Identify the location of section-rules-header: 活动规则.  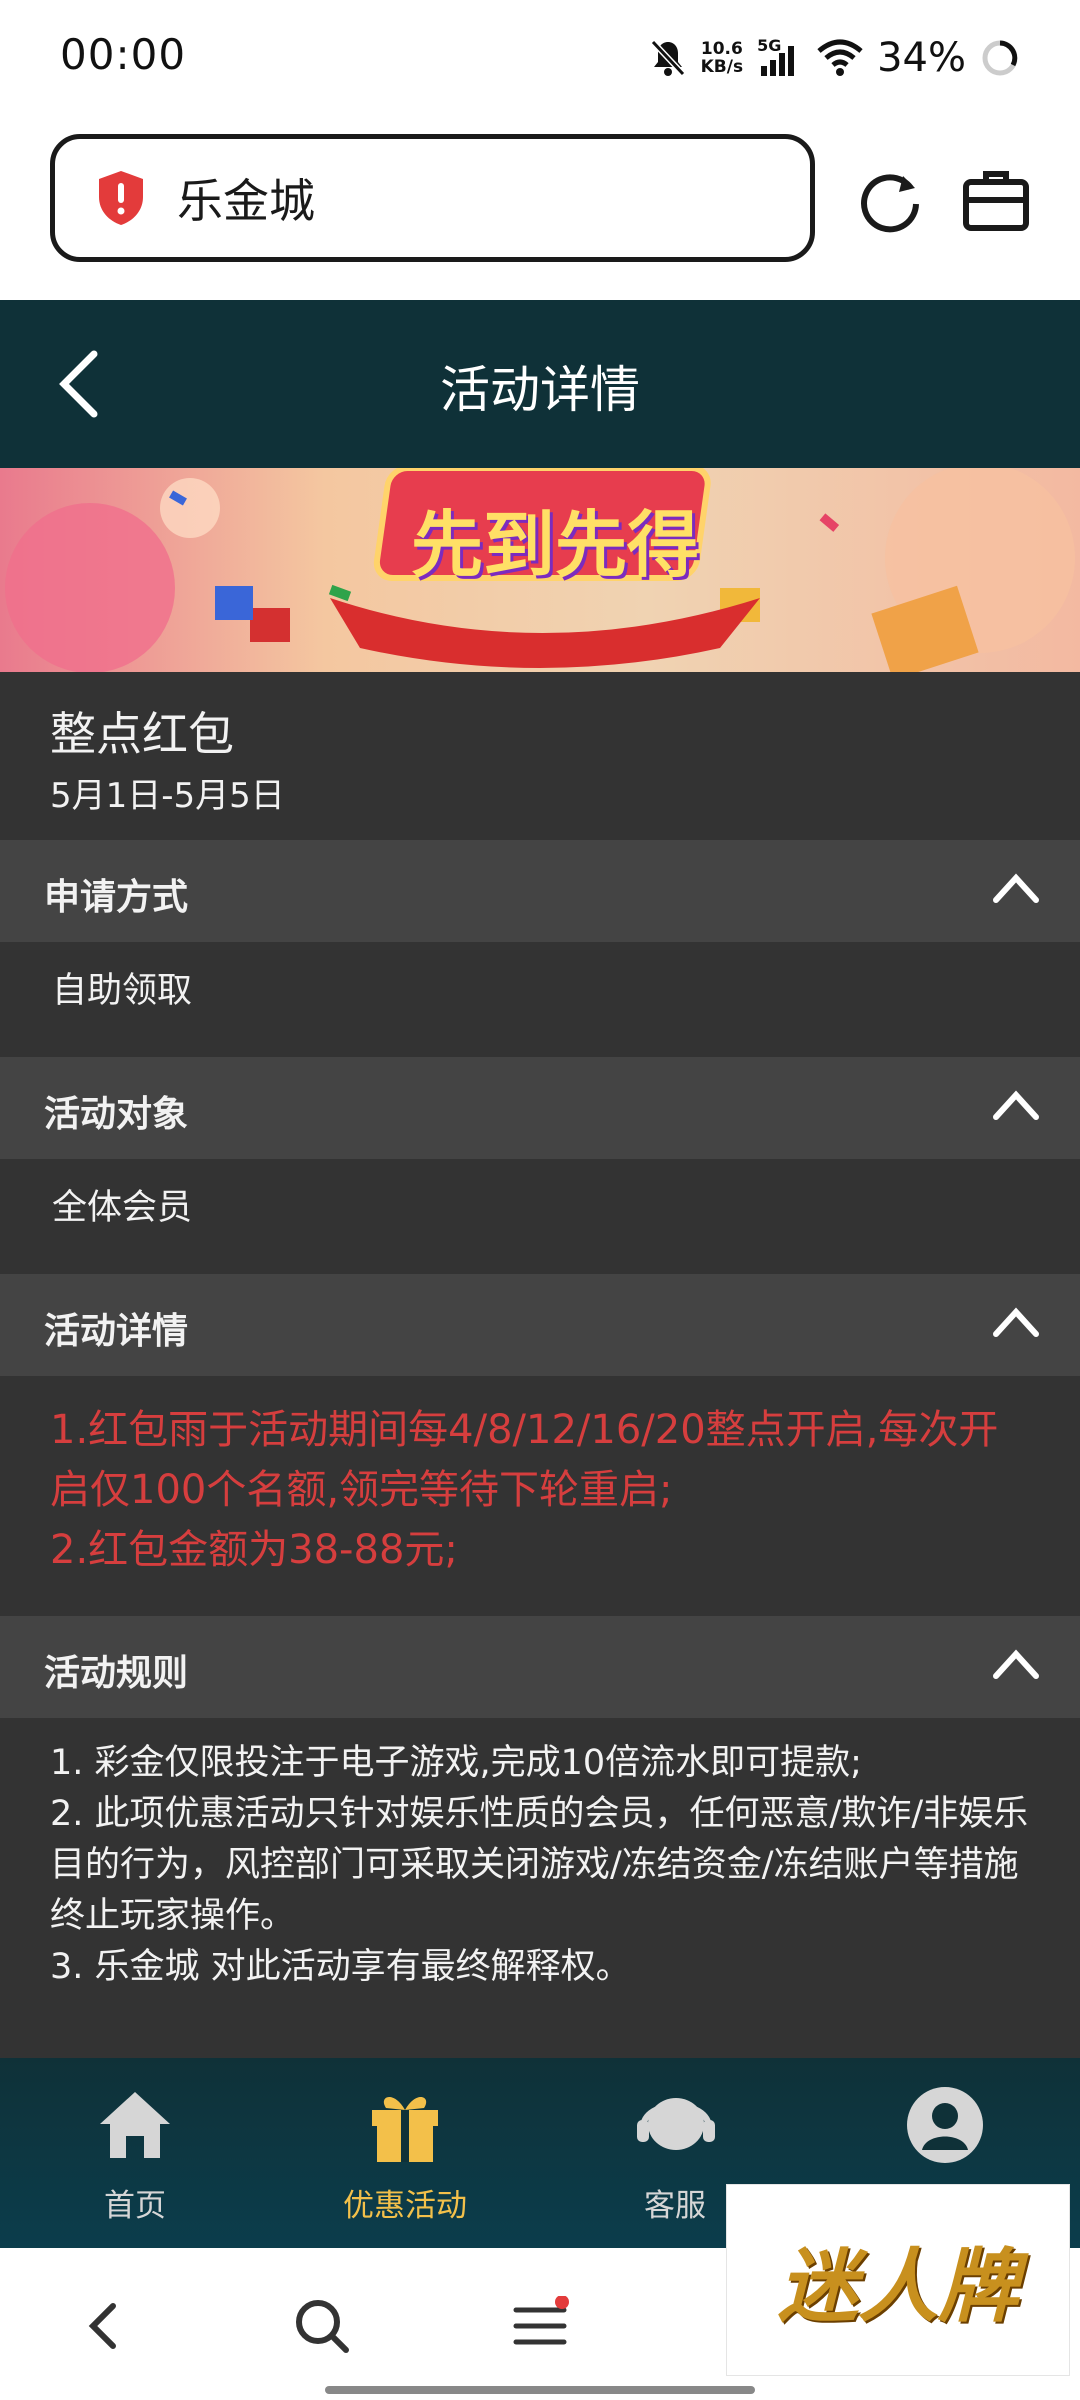
(540, 1667).